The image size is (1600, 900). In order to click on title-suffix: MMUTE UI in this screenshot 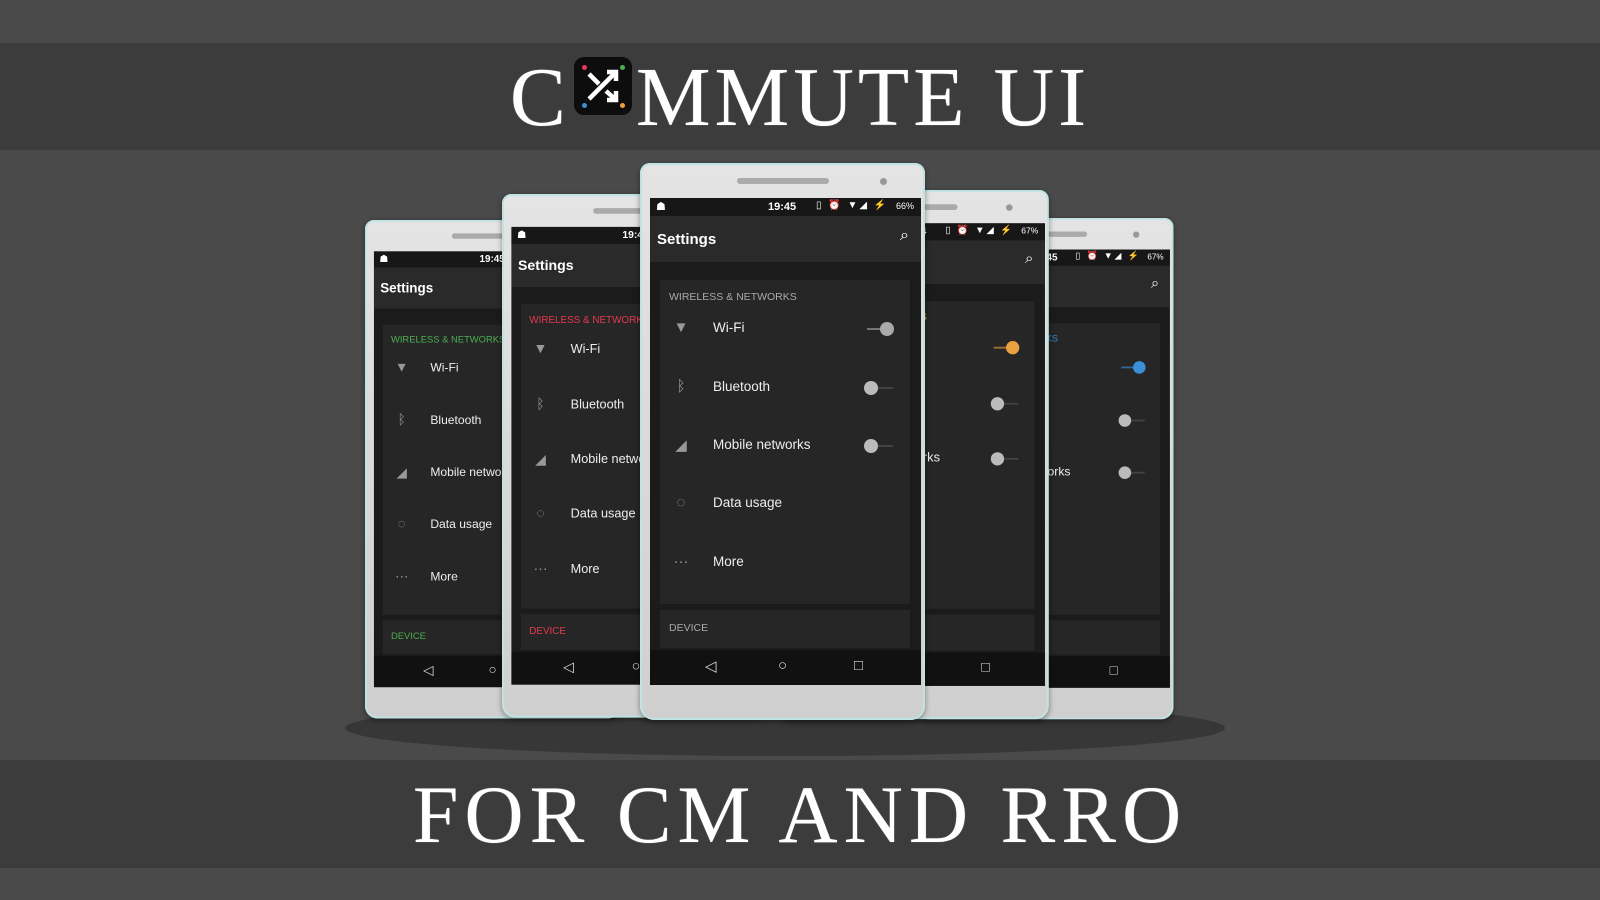, I will do `click(863, 97)`.